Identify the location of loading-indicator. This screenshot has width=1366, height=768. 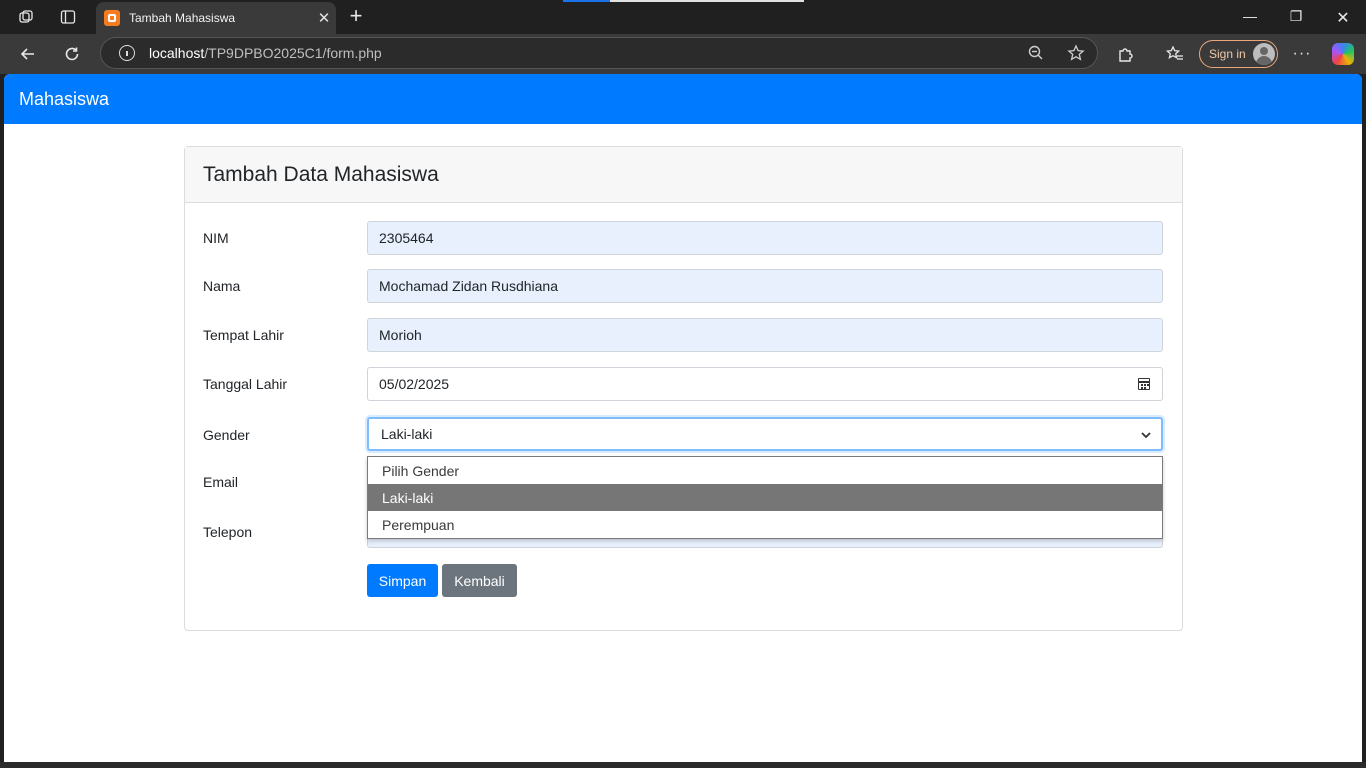
(586, 1).